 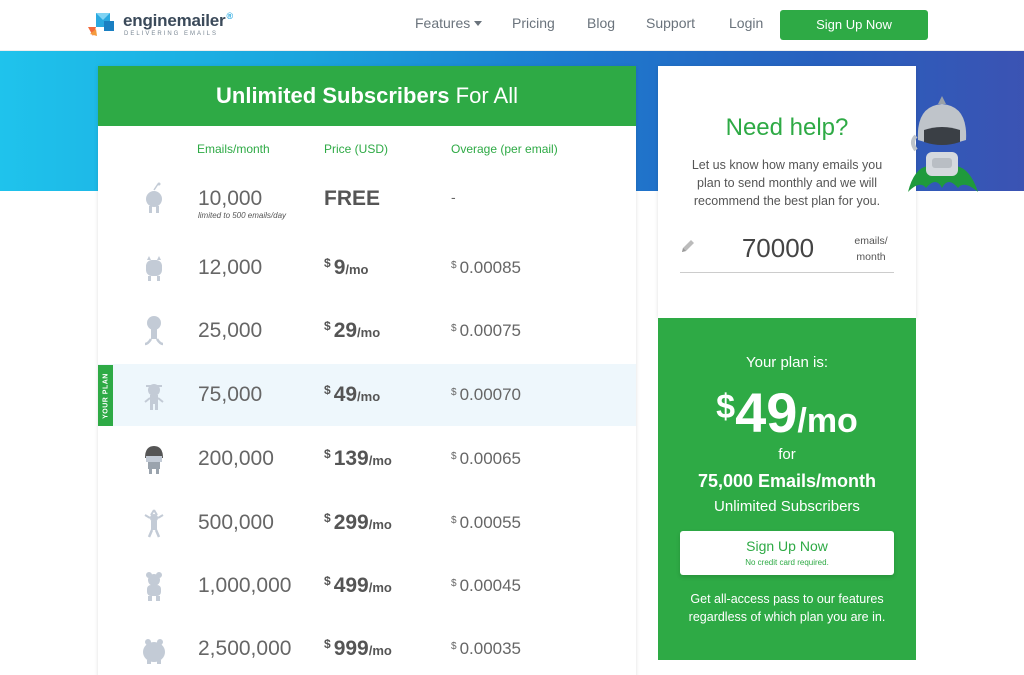 I want to click on plan-price: $49/mo, so click(x=352, y=394).